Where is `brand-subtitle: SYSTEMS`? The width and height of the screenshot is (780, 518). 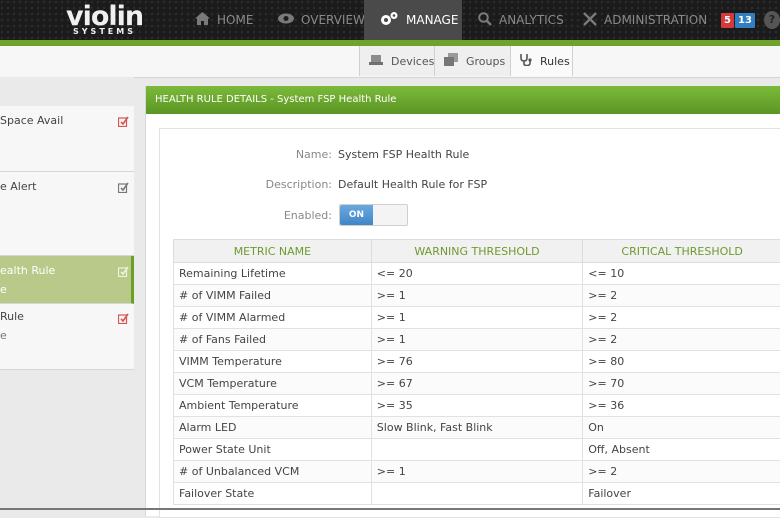
brand-subtitle: SYSTEMS is located at coordinates (104, 31).